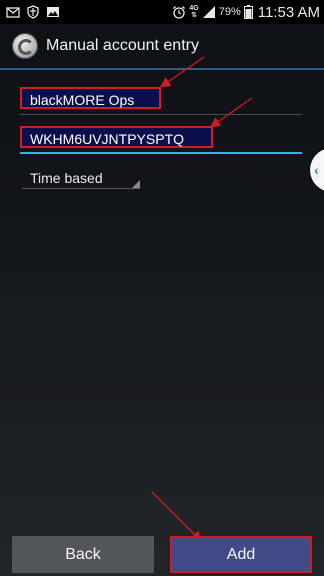  I want to click on action-bar: Manual account entry, so click(162, 46).